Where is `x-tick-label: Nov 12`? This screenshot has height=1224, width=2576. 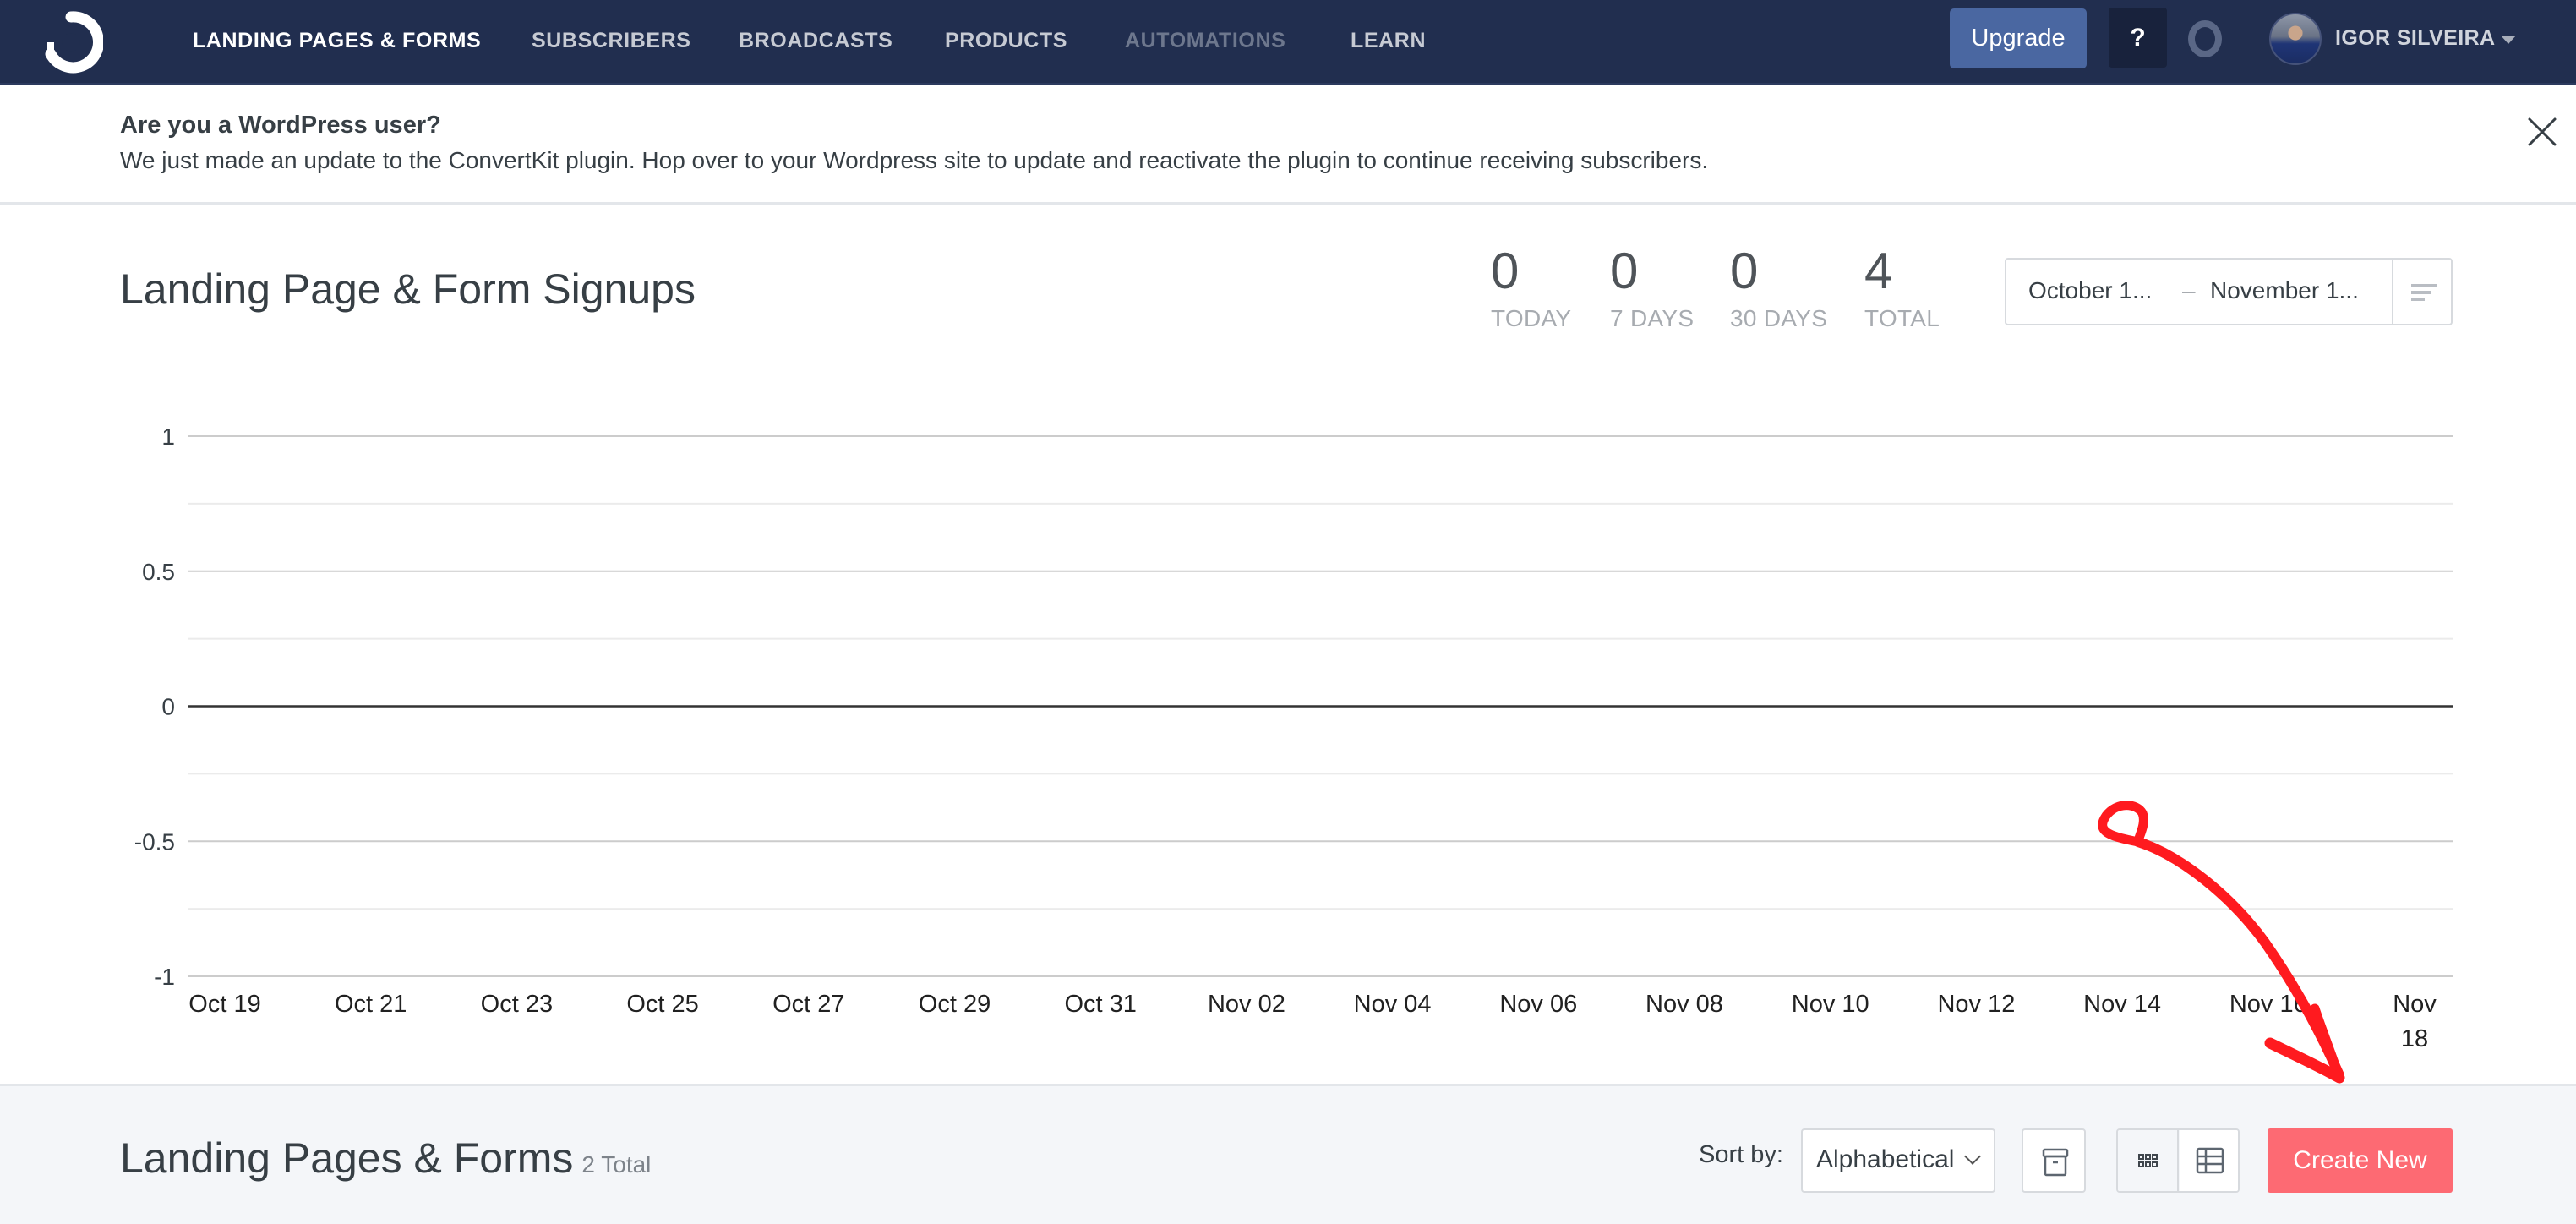 x-tick-label: Nov 12 is located at coordinates (1976, 1004).